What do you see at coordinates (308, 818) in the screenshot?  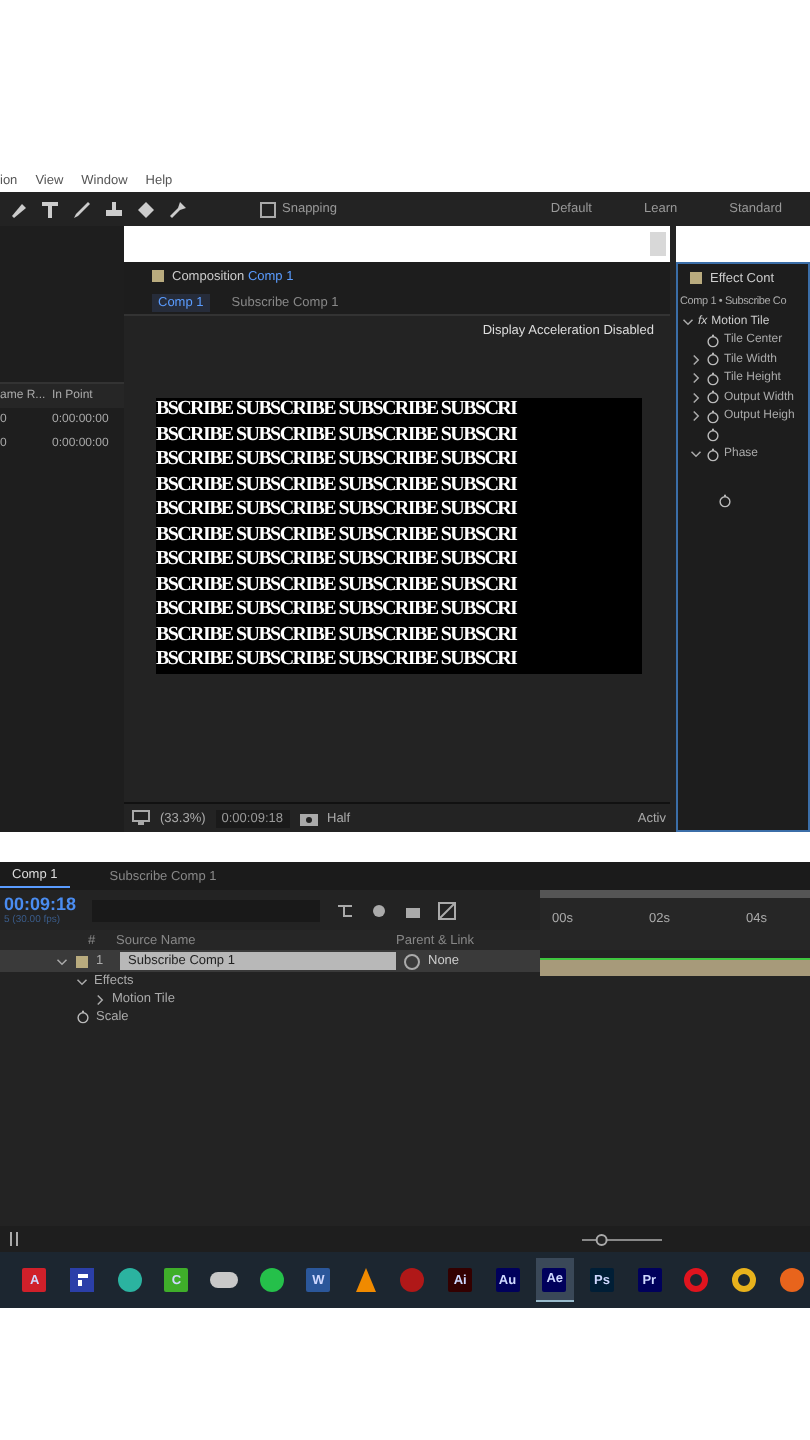 I see `camera-icon` at bounding box center [308, 818].